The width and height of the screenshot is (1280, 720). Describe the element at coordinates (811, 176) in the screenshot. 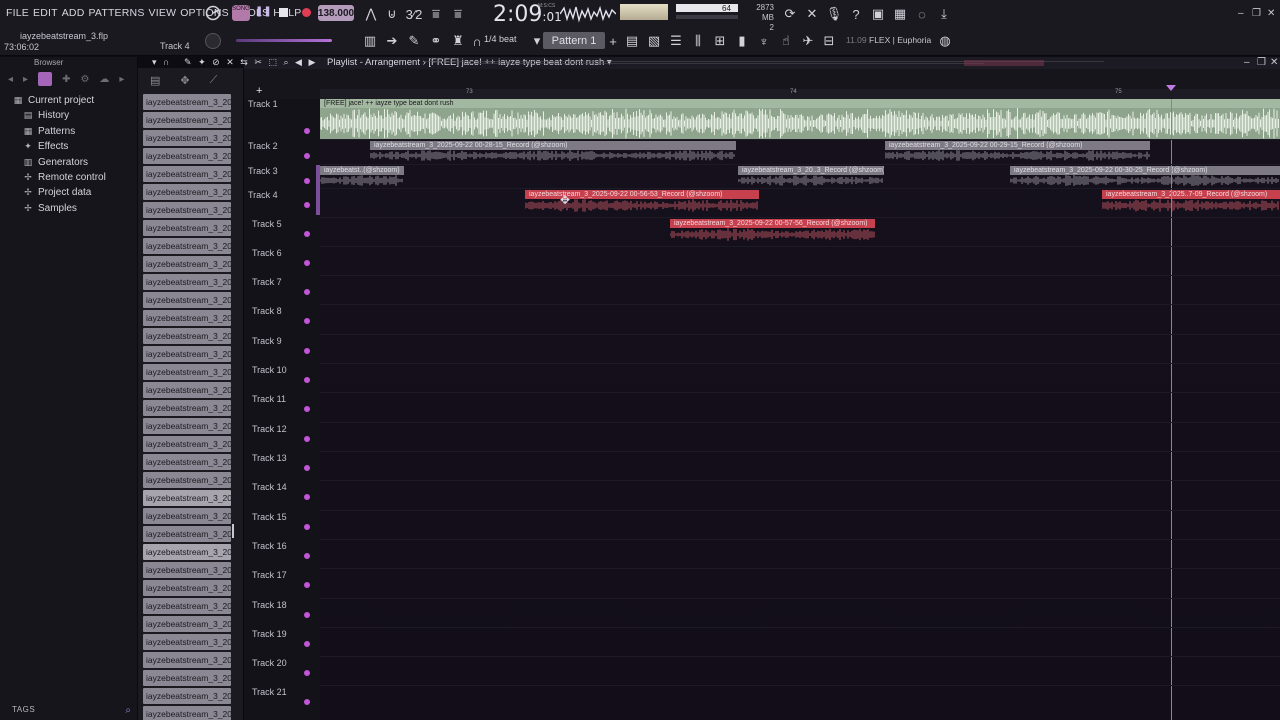

I see `clip-track3-b: iayzebeatstream_3_20..3_Record (@shzoom)` at that location.